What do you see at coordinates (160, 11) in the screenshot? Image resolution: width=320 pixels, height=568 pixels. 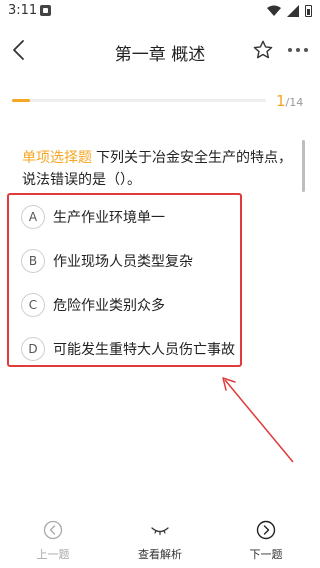 I see `status-bar: 3:11` at bounding box center [160, 11].